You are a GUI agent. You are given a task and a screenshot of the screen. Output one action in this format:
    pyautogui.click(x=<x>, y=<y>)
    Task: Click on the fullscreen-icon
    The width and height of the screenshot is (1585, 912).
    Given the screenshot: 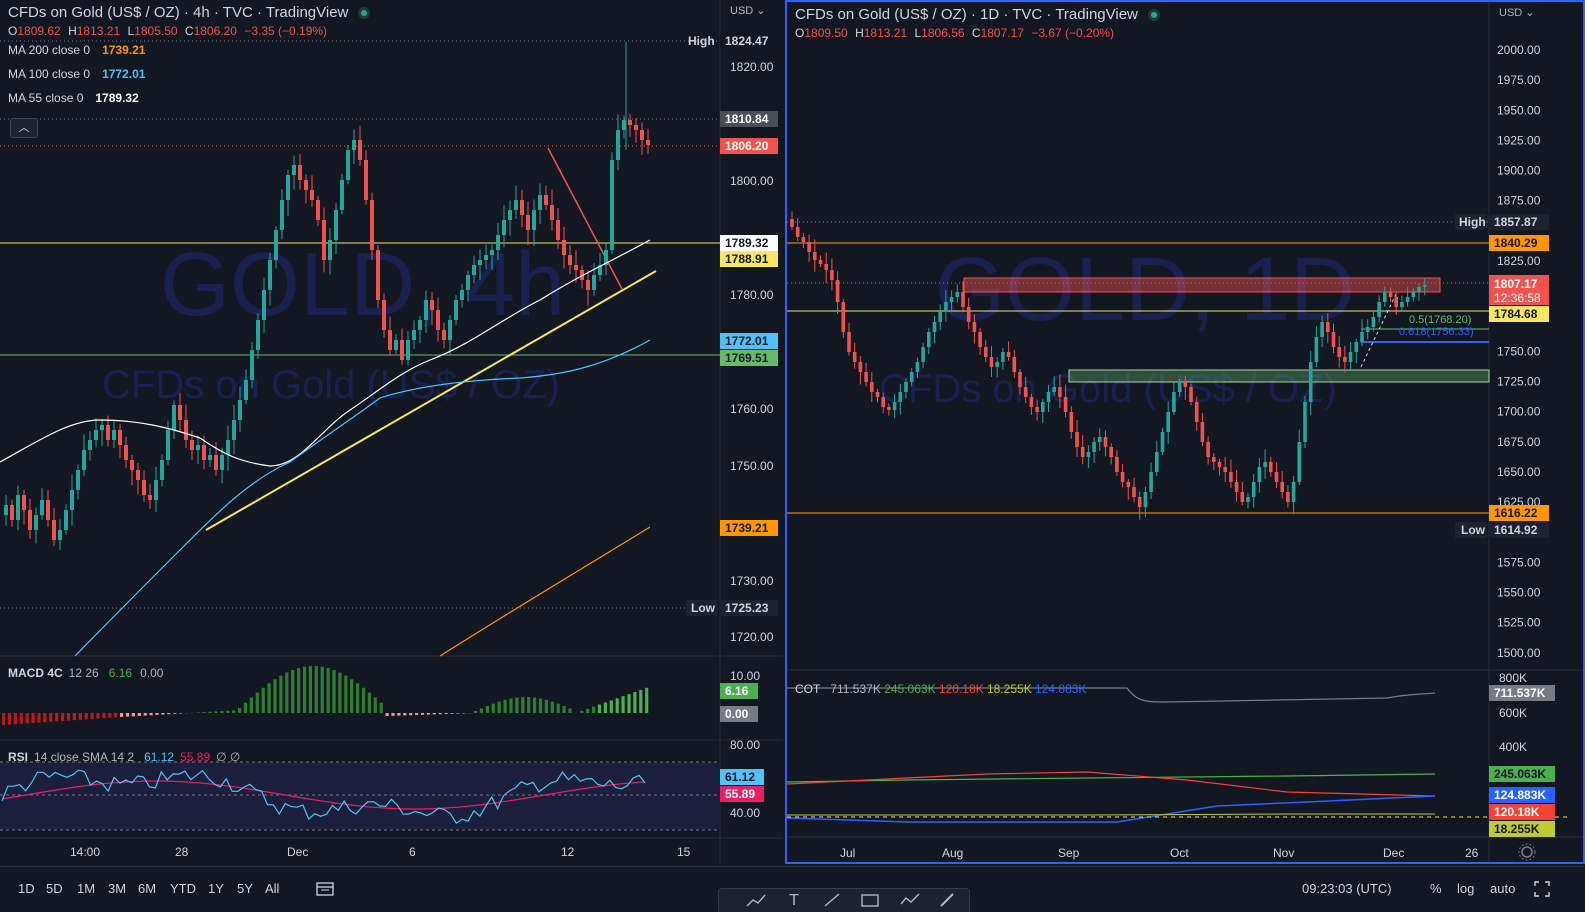 What is the action you would take?
    pyautogui.click(x=1542, y=890)
    